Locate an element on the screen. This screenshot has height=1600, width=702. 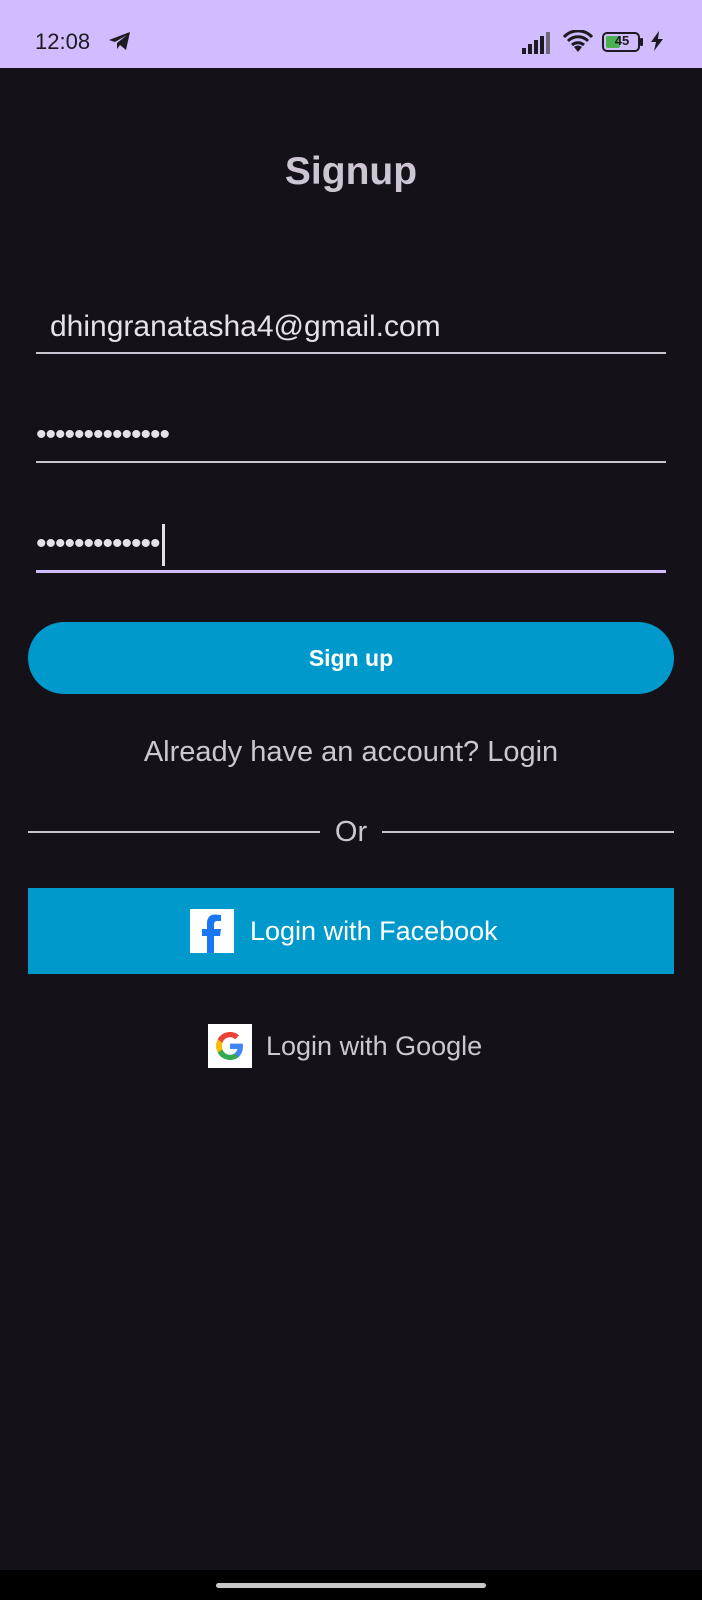
signup-button: Sign up is located at coordinates (351, 658).